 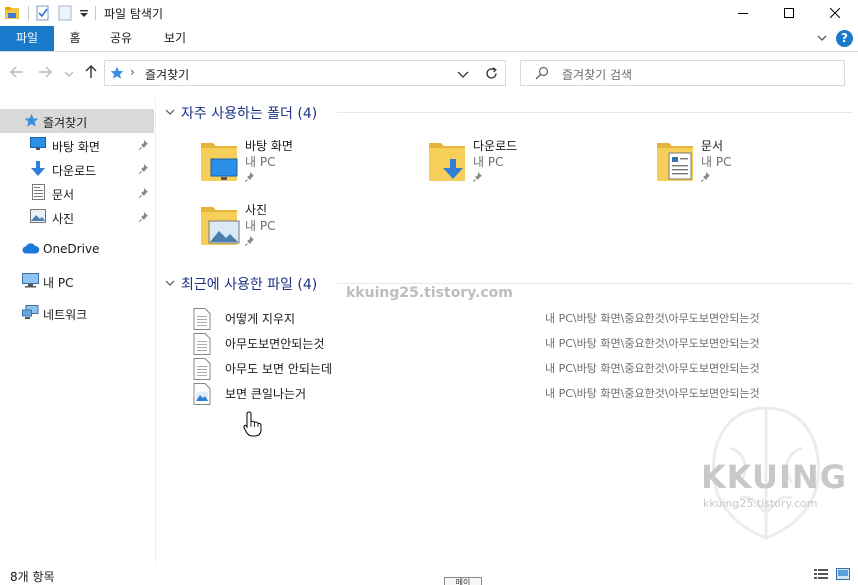 What do you see at coordinates (760, 503) in the screenshot?
I see `watermark-logo-sub: kkuing25.tistory.com` at bounding box center [760, 503].